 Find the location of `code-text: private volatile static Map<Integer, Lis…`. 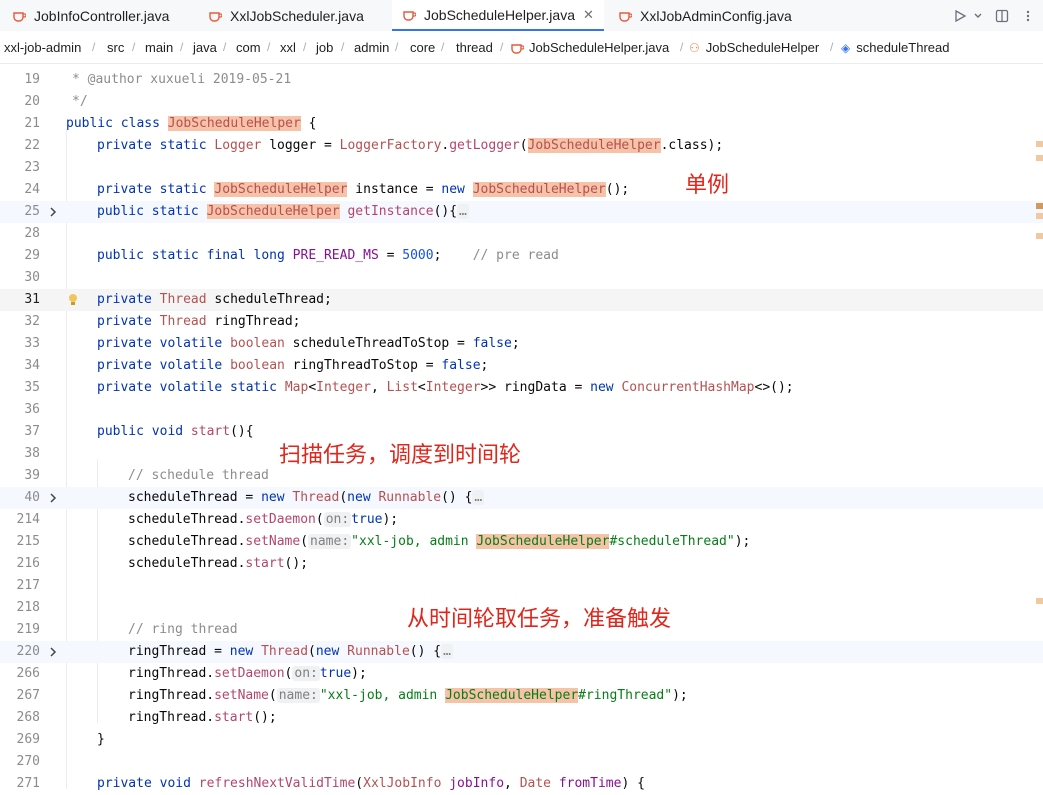

code-text: private volatile static Map<Integer, Lis… is located at coordinates (445, 387).